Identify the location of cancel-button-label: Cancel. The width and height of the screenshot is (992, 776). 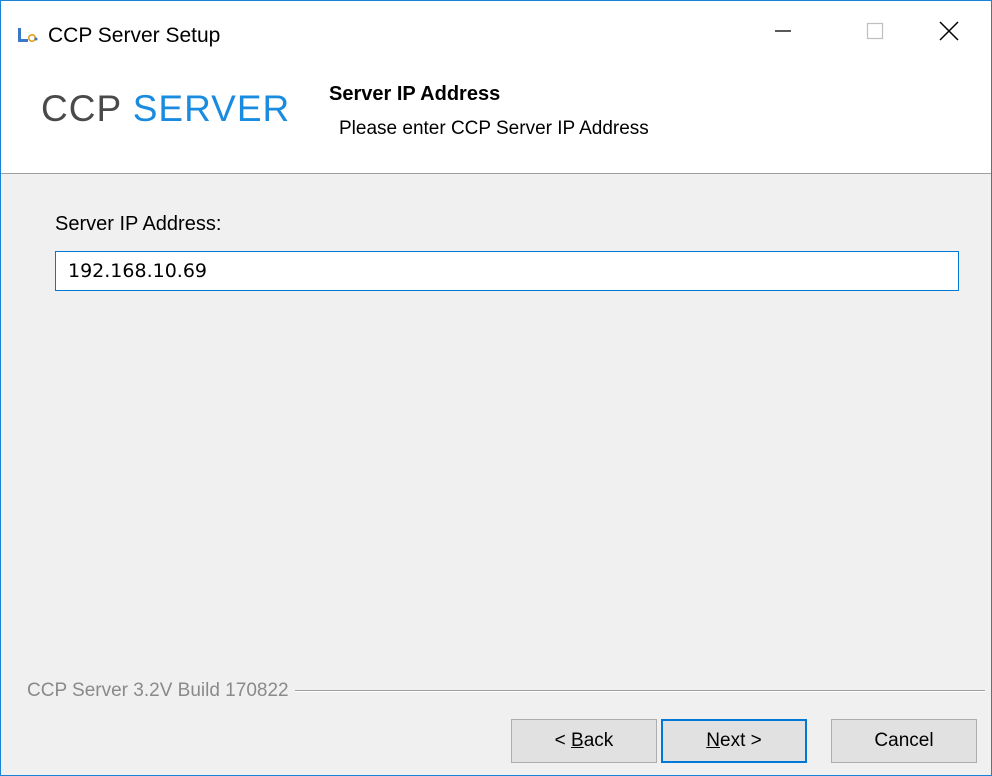
(904, 740).